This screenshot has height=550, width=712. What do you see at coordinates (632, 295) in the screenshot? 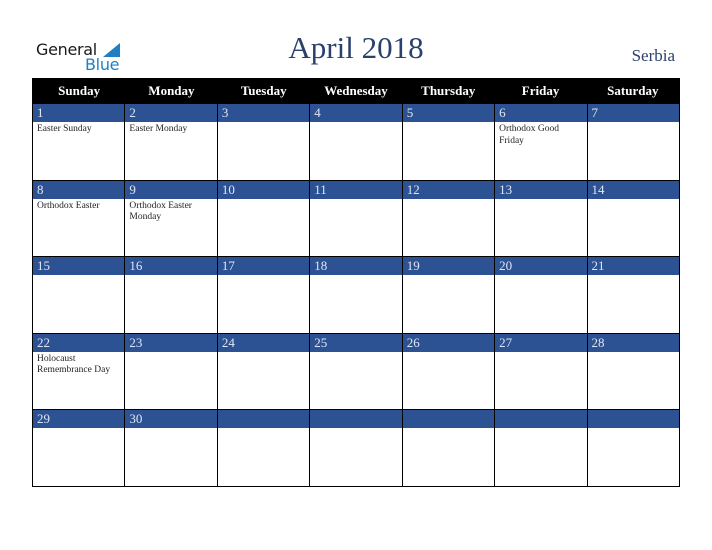
I see `day-cell: 21` at bounding box center [632, 295].